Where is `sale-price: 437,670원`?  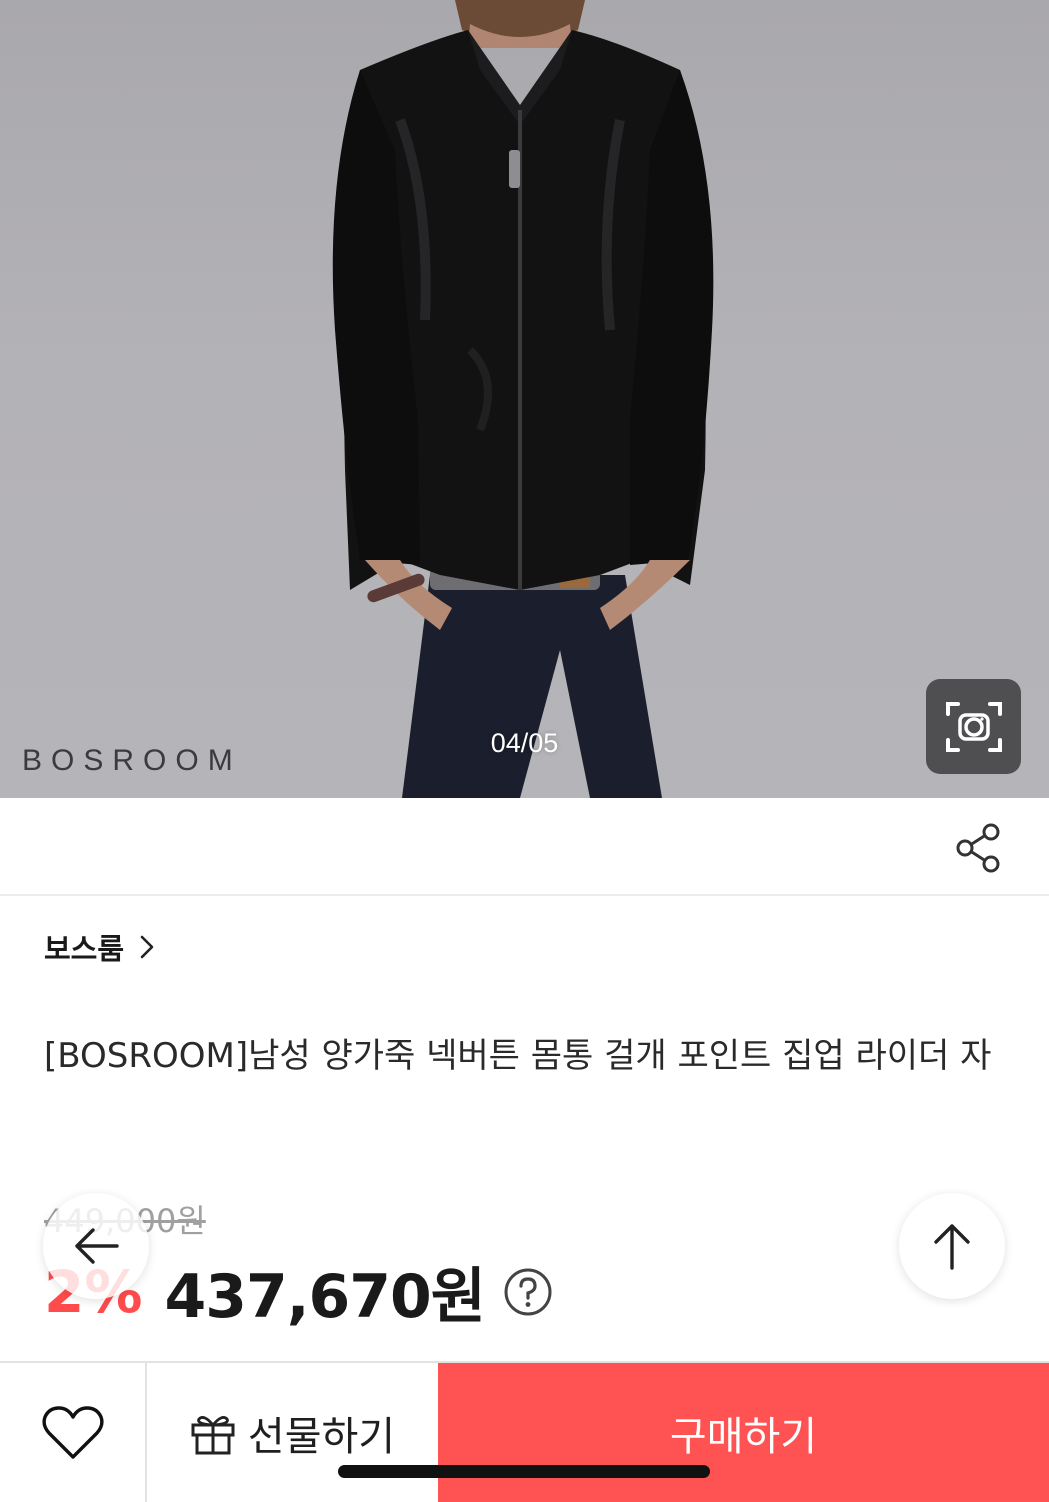
sale-price: 437,670원 is located at coordinates (324, 1297).